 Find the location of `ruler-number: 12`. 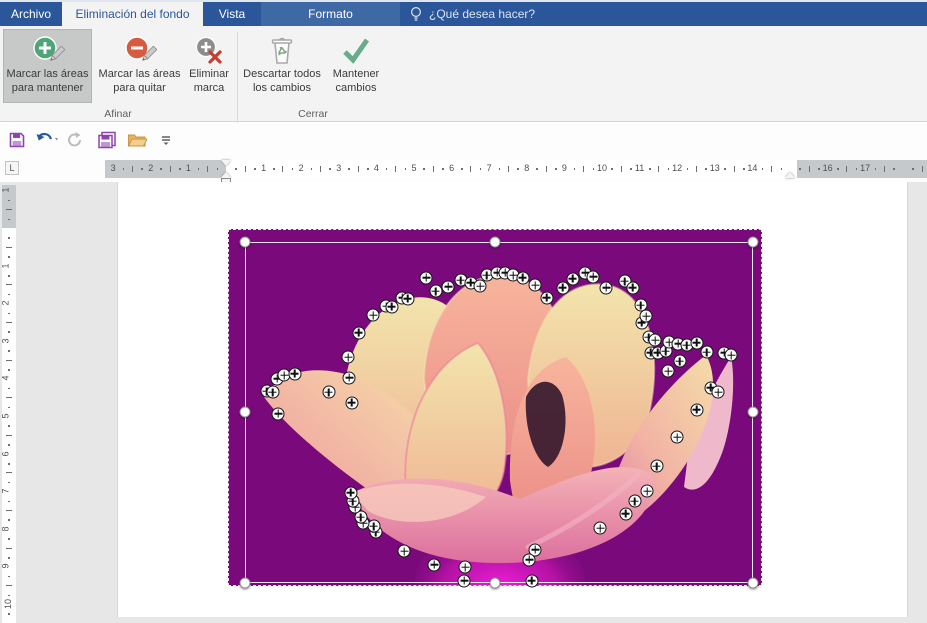

ruler-number: 12 is located at coordinates (677, 168).